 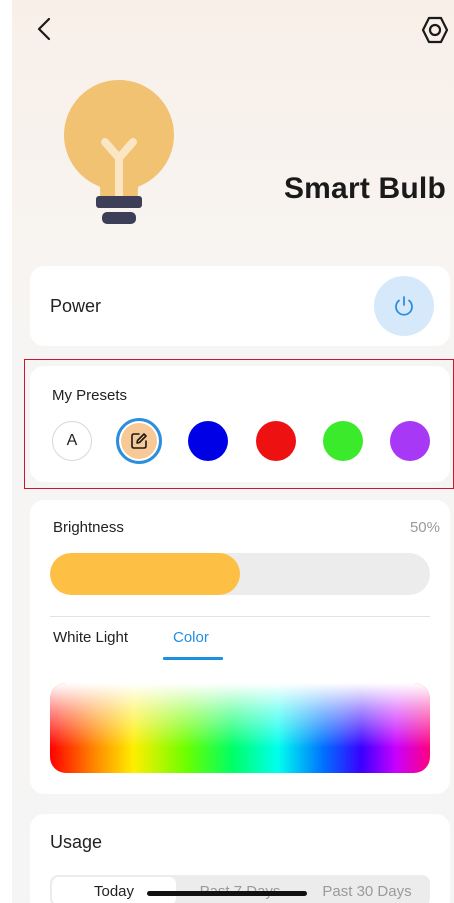 I want to click on hexagon-settings-icon, so click(x=435, y=30).